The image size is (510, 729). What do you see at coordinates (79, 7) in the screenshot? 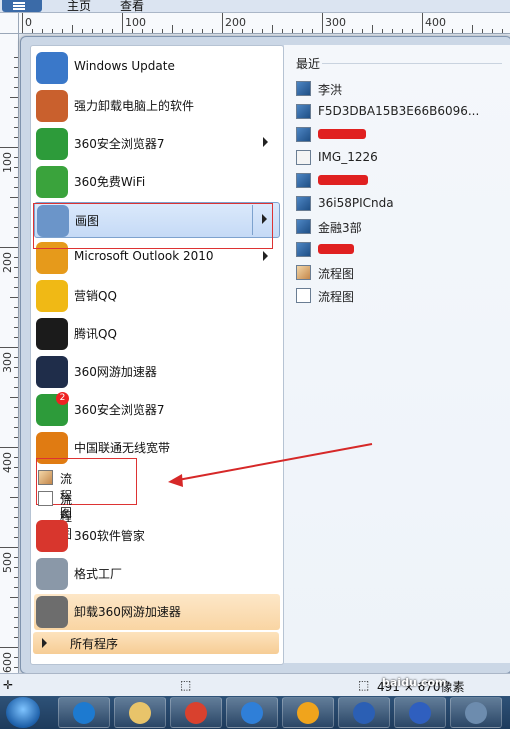
I see `tab-home: 主页` at bounding box center [79, 7].